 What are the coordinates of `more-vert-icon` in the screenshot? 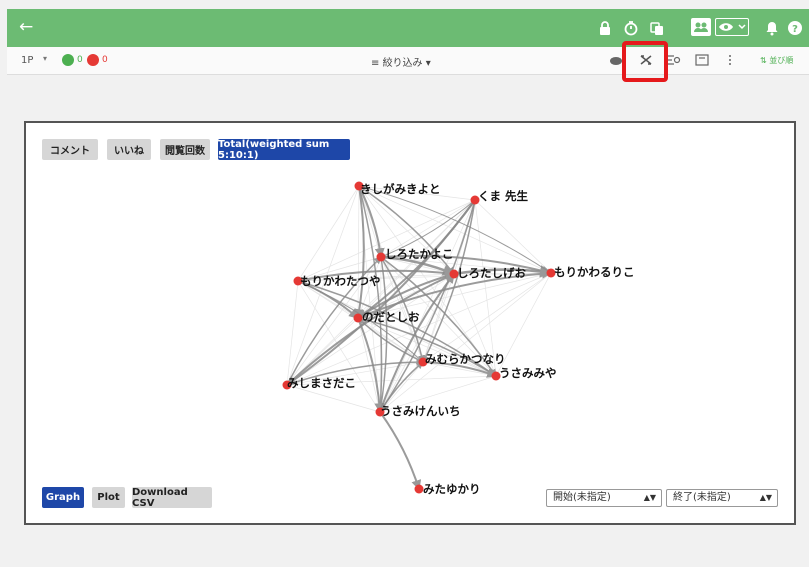 It's located at (730, 60).